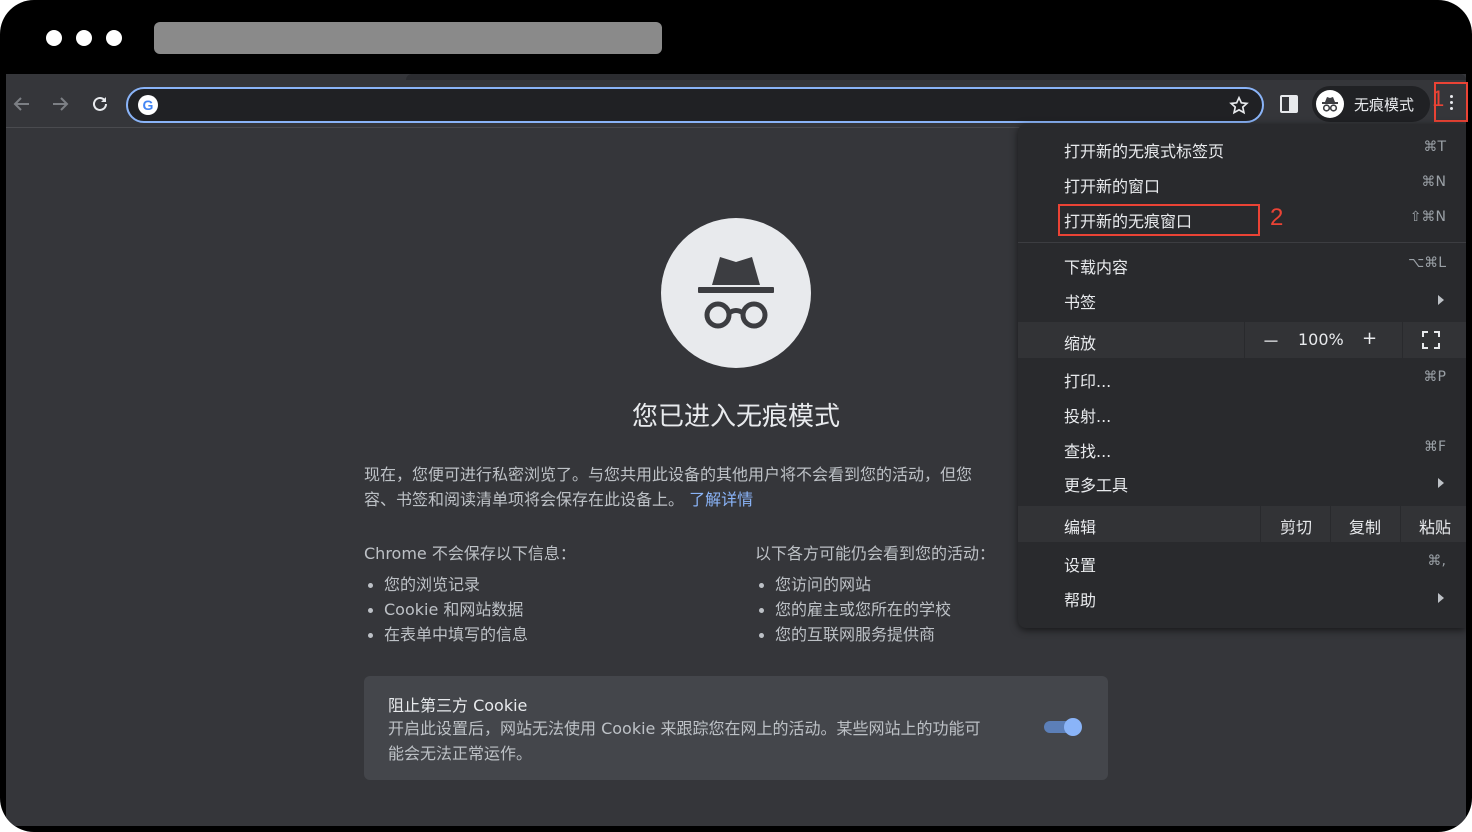 The width and height of the screenshot is (1472, 832). I want to click on list-item: 您的浏览记录, so click(544, 584).